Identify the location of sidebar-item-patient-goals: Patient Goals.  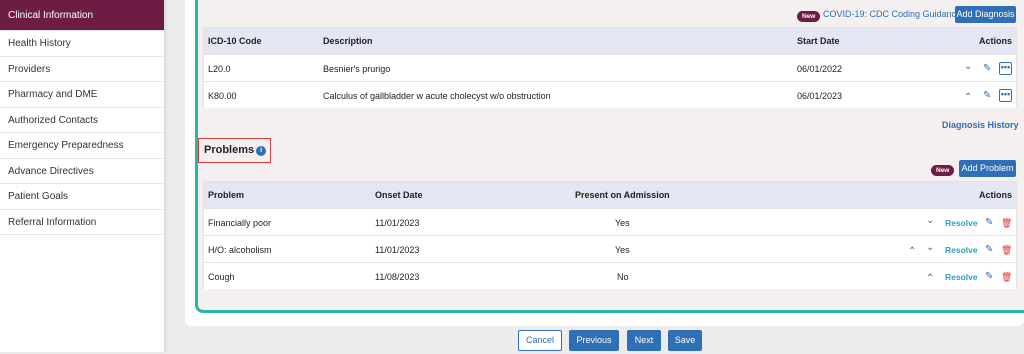
(82, 197).